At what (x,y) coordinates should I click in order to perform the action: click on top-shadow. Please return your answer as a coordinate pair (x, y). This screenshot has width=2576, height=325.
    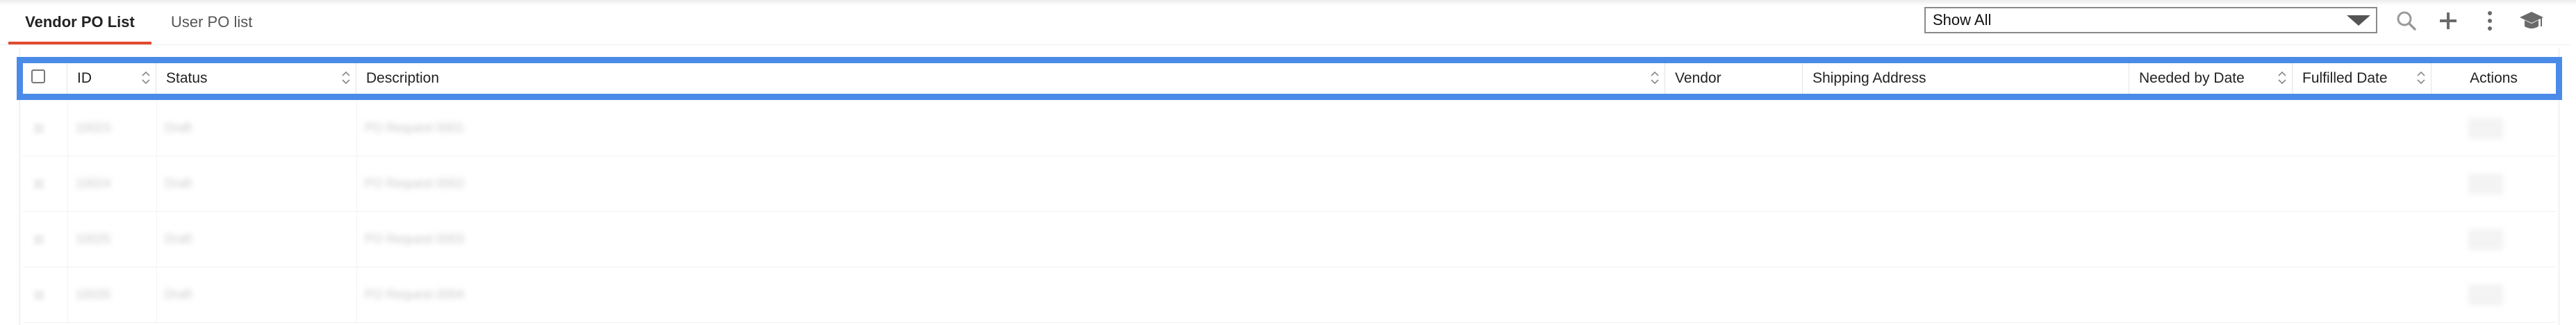
    Looking at the image, I should click on (1288, 3).